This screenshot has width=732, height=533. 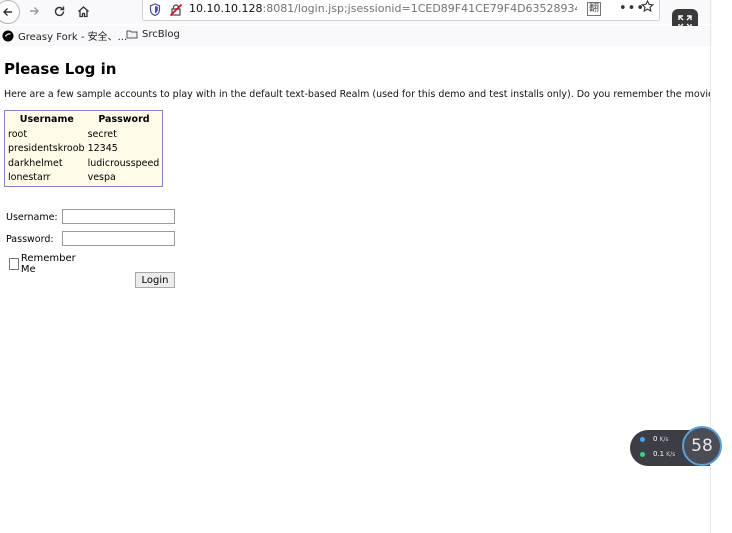 What do you see at coordinates (176, 9) in the screenshot?
I see `insecure-lock-icon` at bounding box center [176, 9].